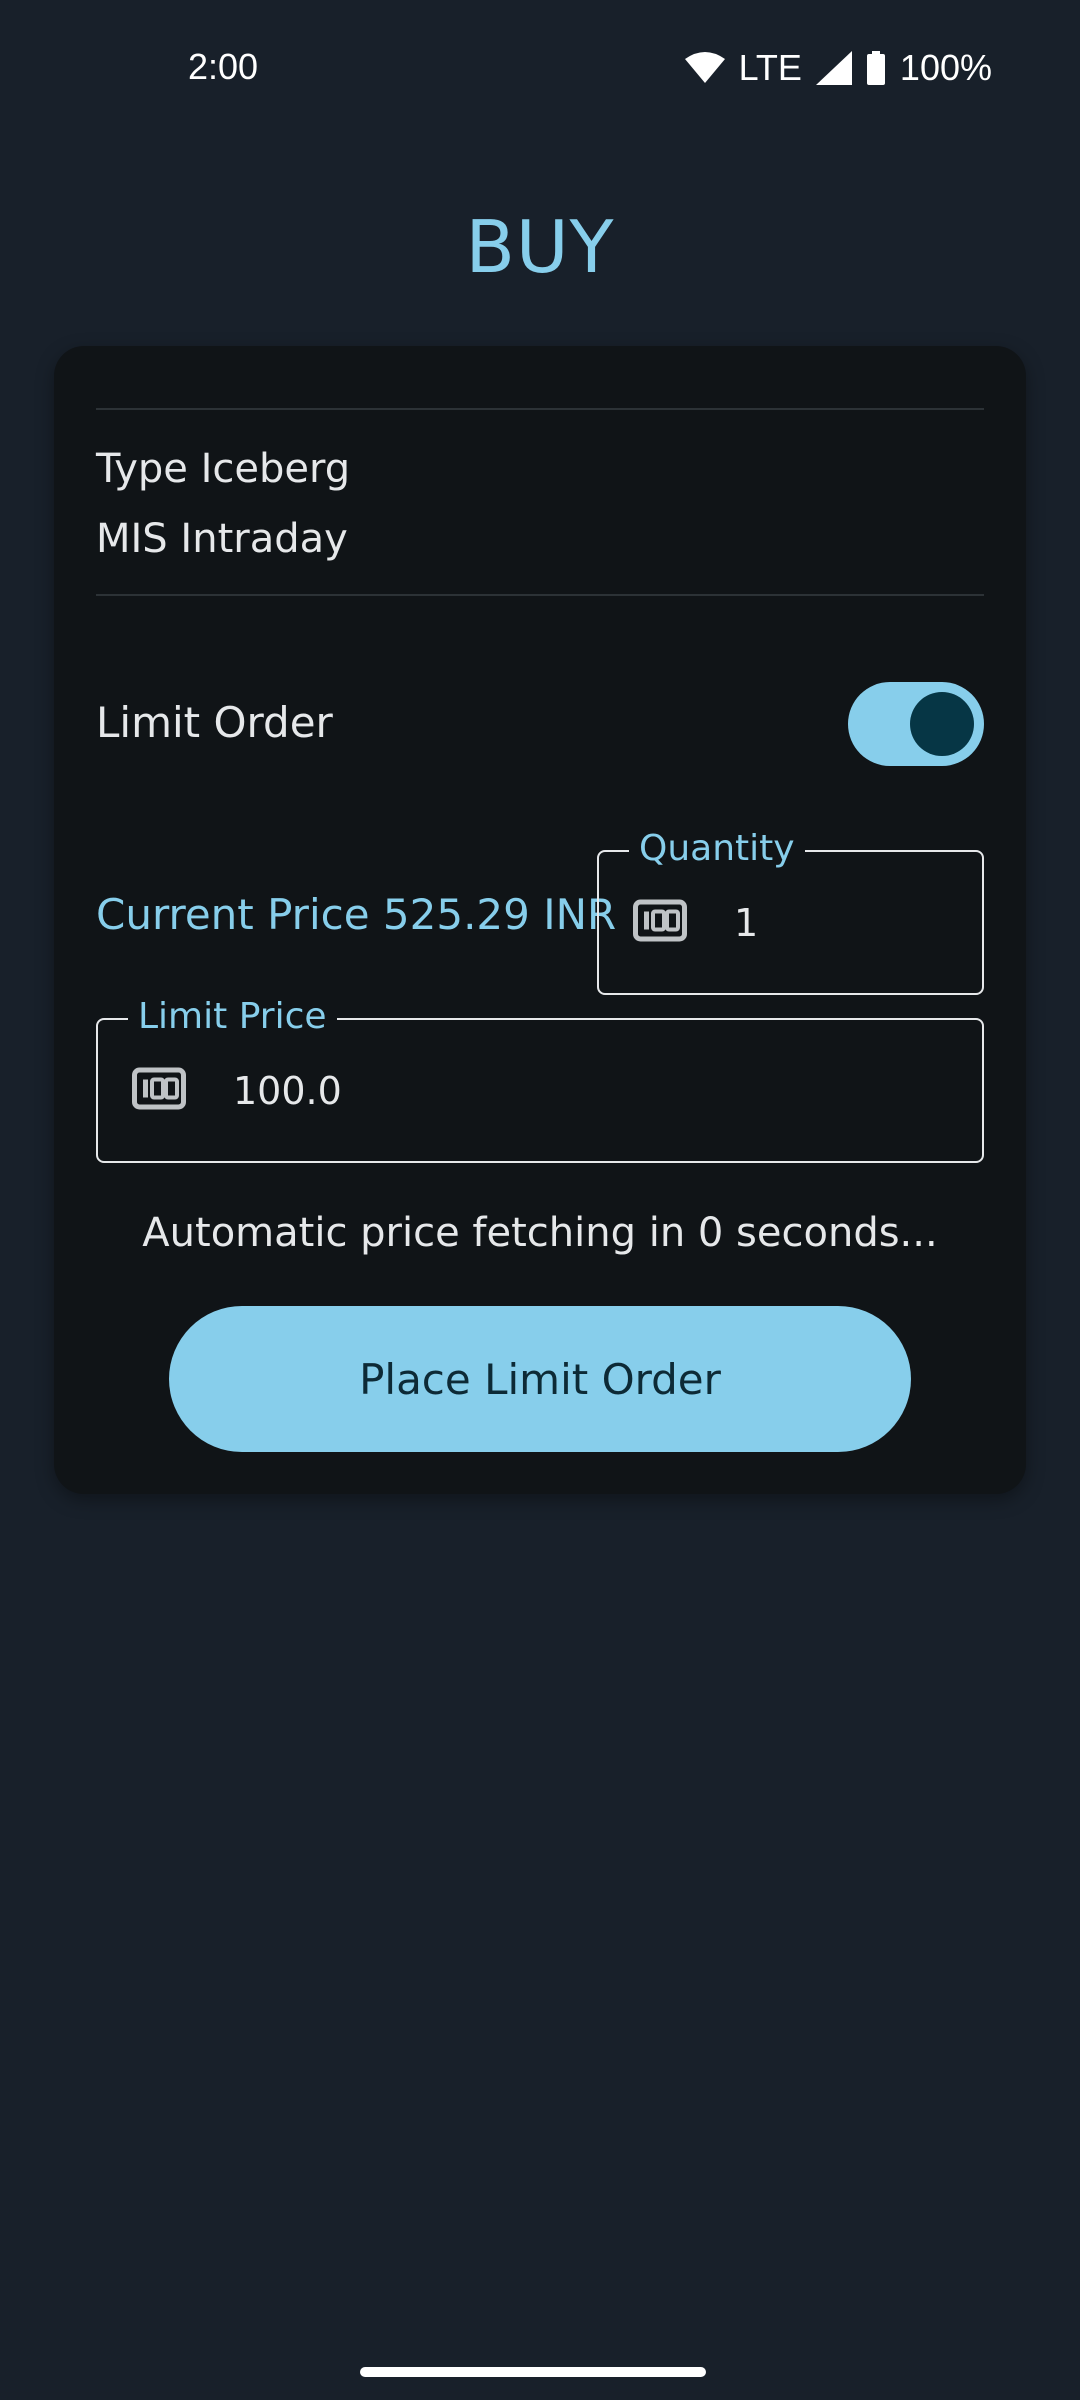 This screenshot has height=2400, width=1080. Describe the element at coordinates (232, 1017) in the screenshot. I see `limit-price-label: Limit Price` at that location.